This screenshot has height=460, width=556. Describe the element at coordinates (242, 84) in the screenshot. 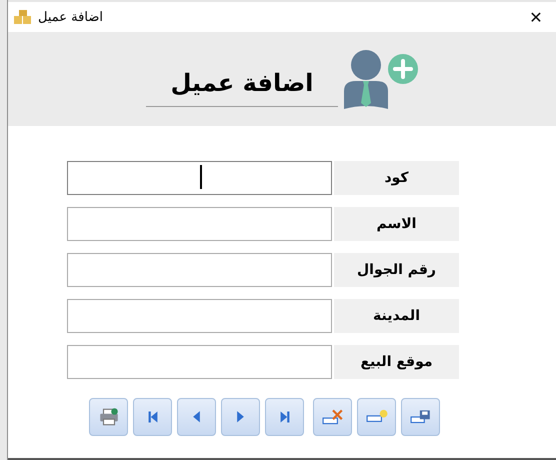

I see `page-title: اضافة عميل` at that location.